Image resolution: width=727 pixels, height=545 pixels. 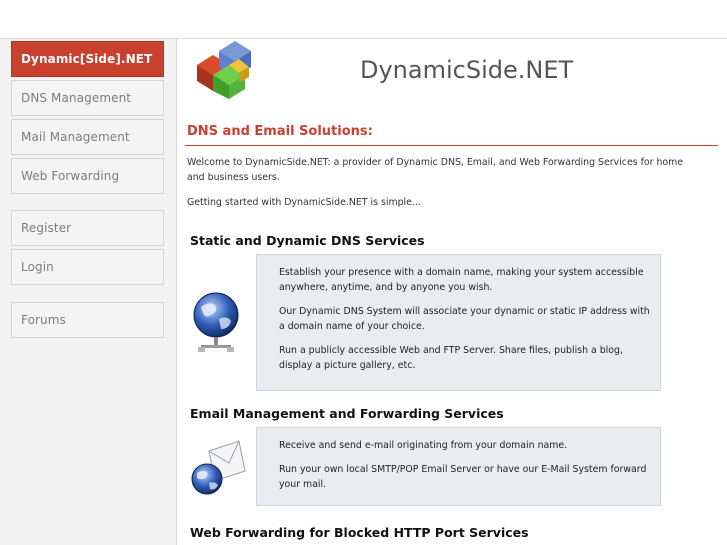 I want to click on email-services-title: Email Management and Forwarding Services, so click(x=347, y=413).